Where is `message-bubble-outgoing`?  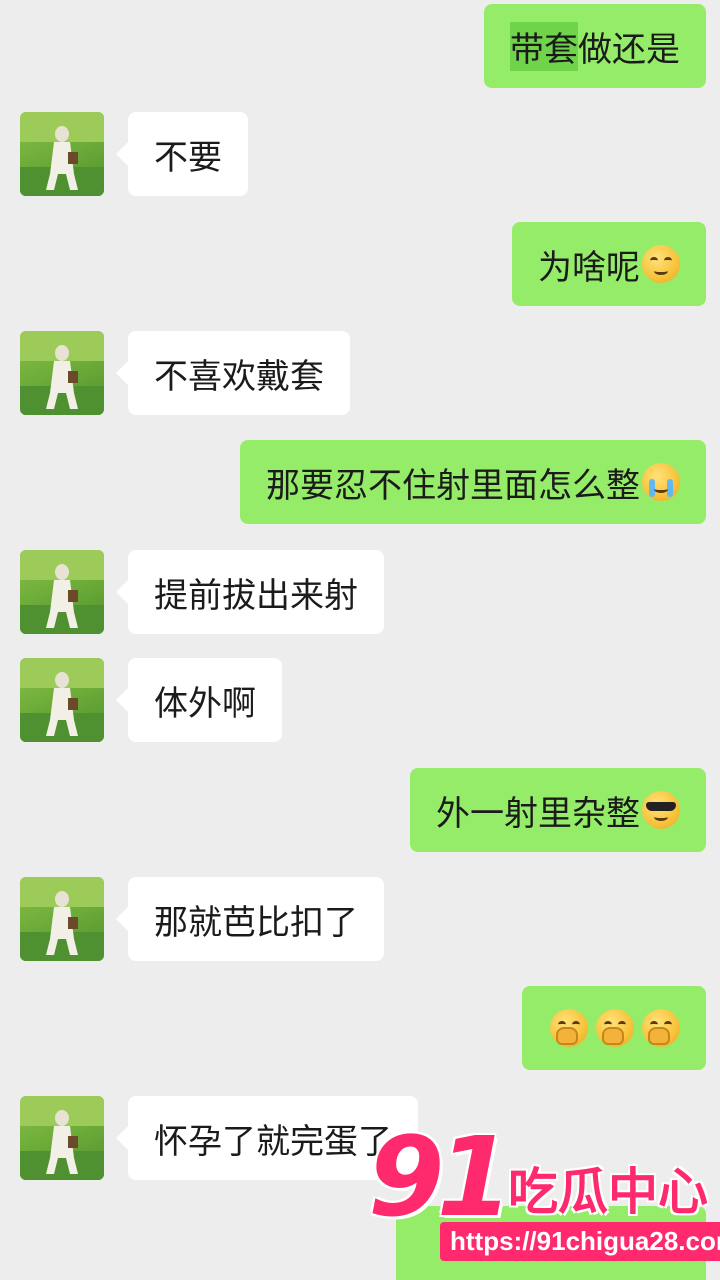
message-bubble-outgoing is located at coordinates (614, 1028).